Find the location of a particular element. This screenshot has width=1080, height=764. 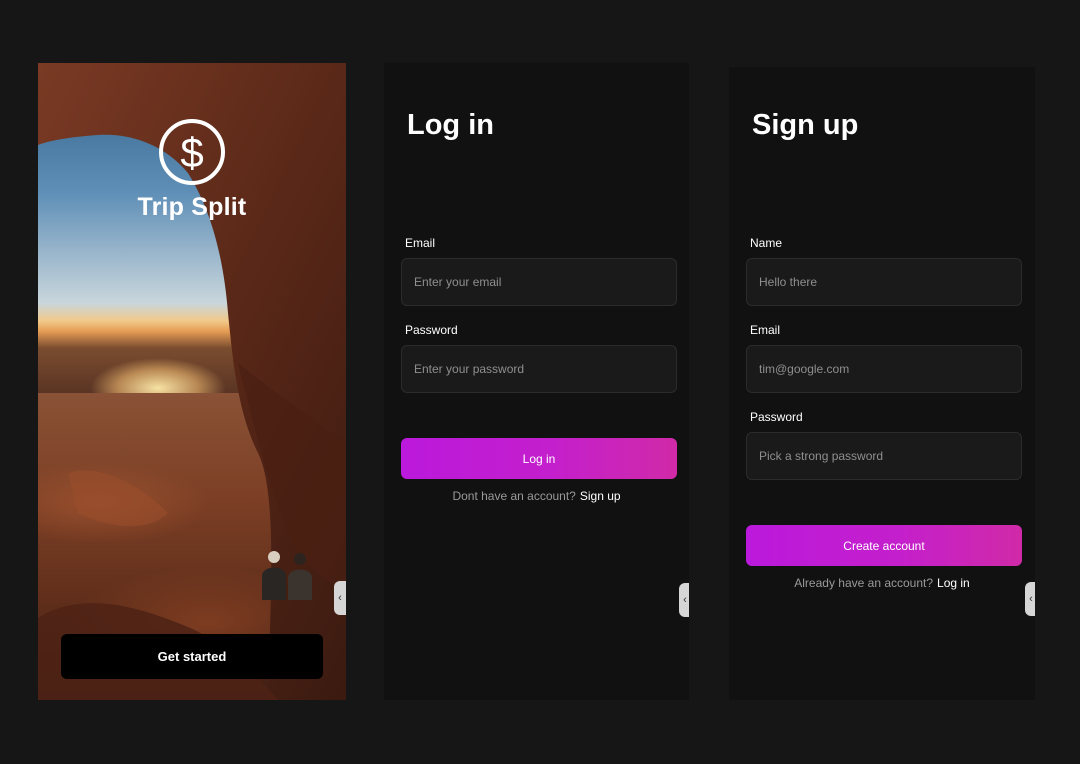

login-prompt: Already have an account? Log in is located at coordinates (882, 583).